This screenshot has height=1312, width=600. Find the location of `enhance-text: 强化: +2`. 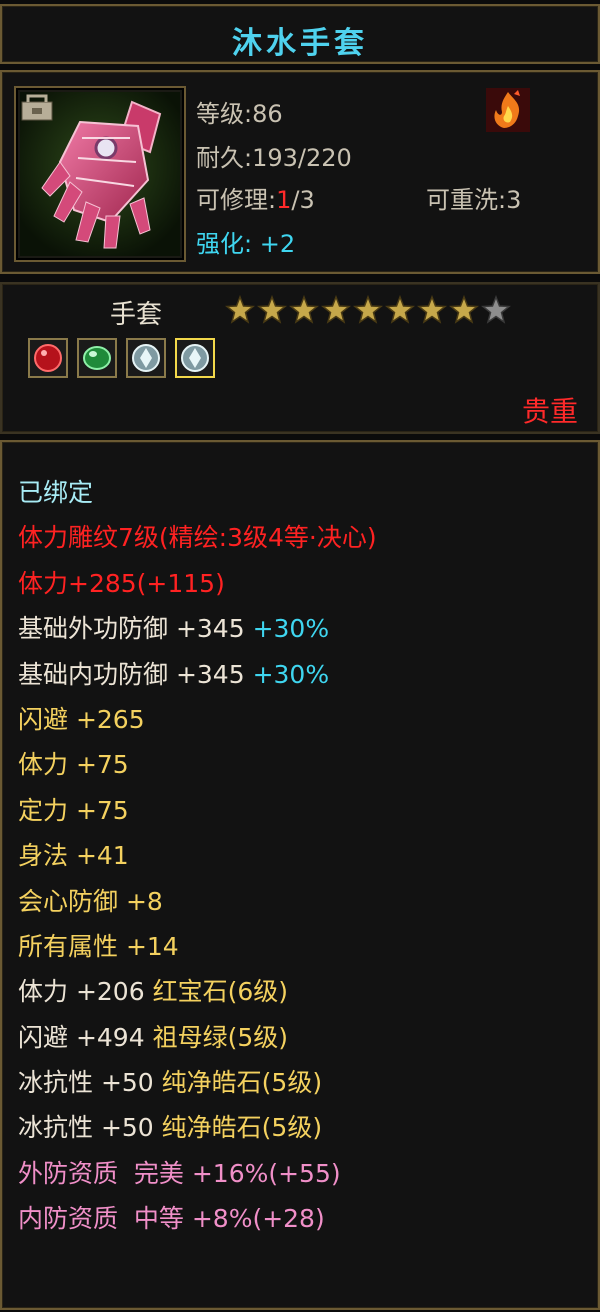

enhance-text: 强化: +2 is located at coordinates (246, 244).